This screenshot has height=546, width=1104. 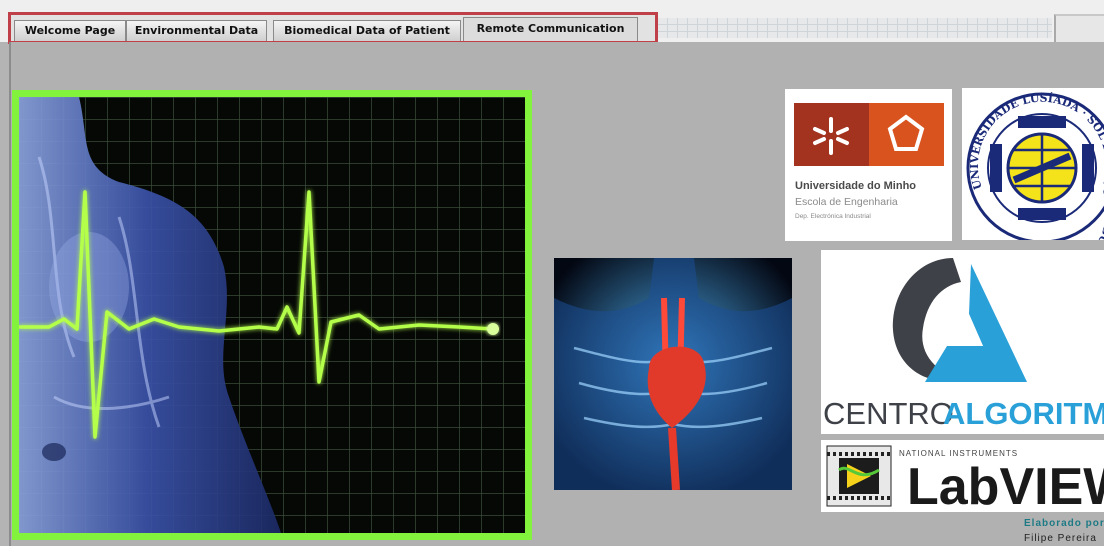 I want to click on window-corner-control, so click(x=1079, y=28).